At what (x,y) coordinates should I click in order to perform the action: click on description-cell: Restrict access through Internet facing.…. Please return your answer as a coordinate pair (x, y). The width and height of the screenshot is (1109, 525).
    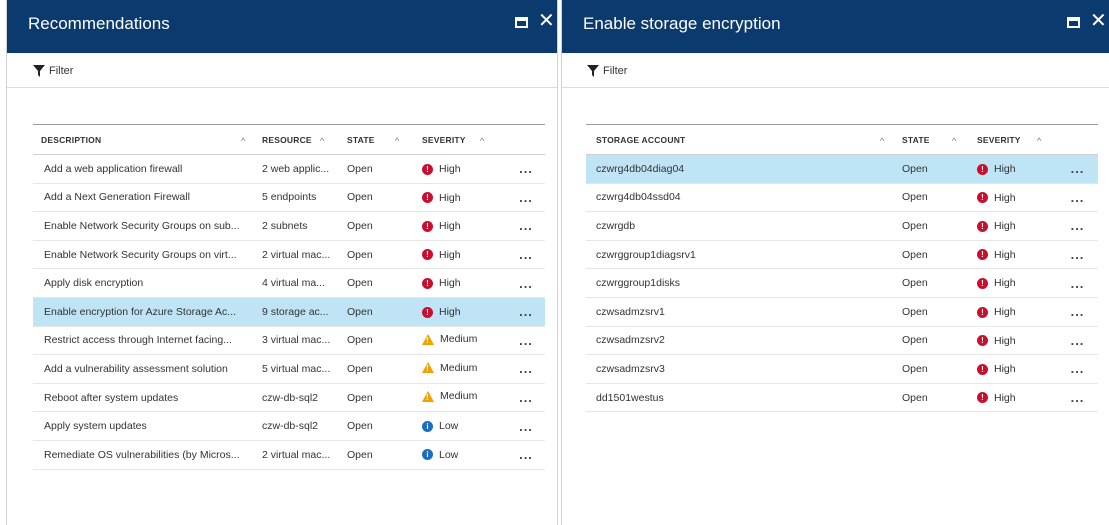
    Looking at the image, I should click on (138, 340).